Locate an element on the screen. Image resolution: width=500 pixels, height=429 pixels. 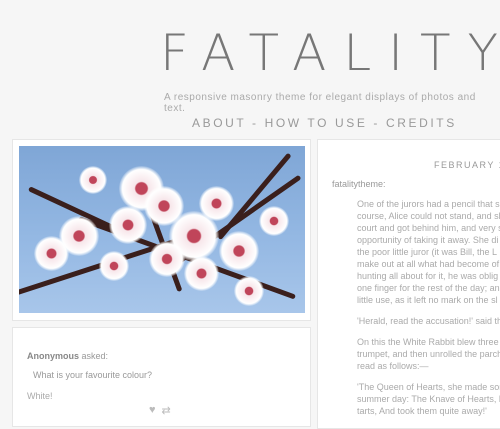
nav-how-to-use: HOW TO USE is located at coordinates (316, 123).